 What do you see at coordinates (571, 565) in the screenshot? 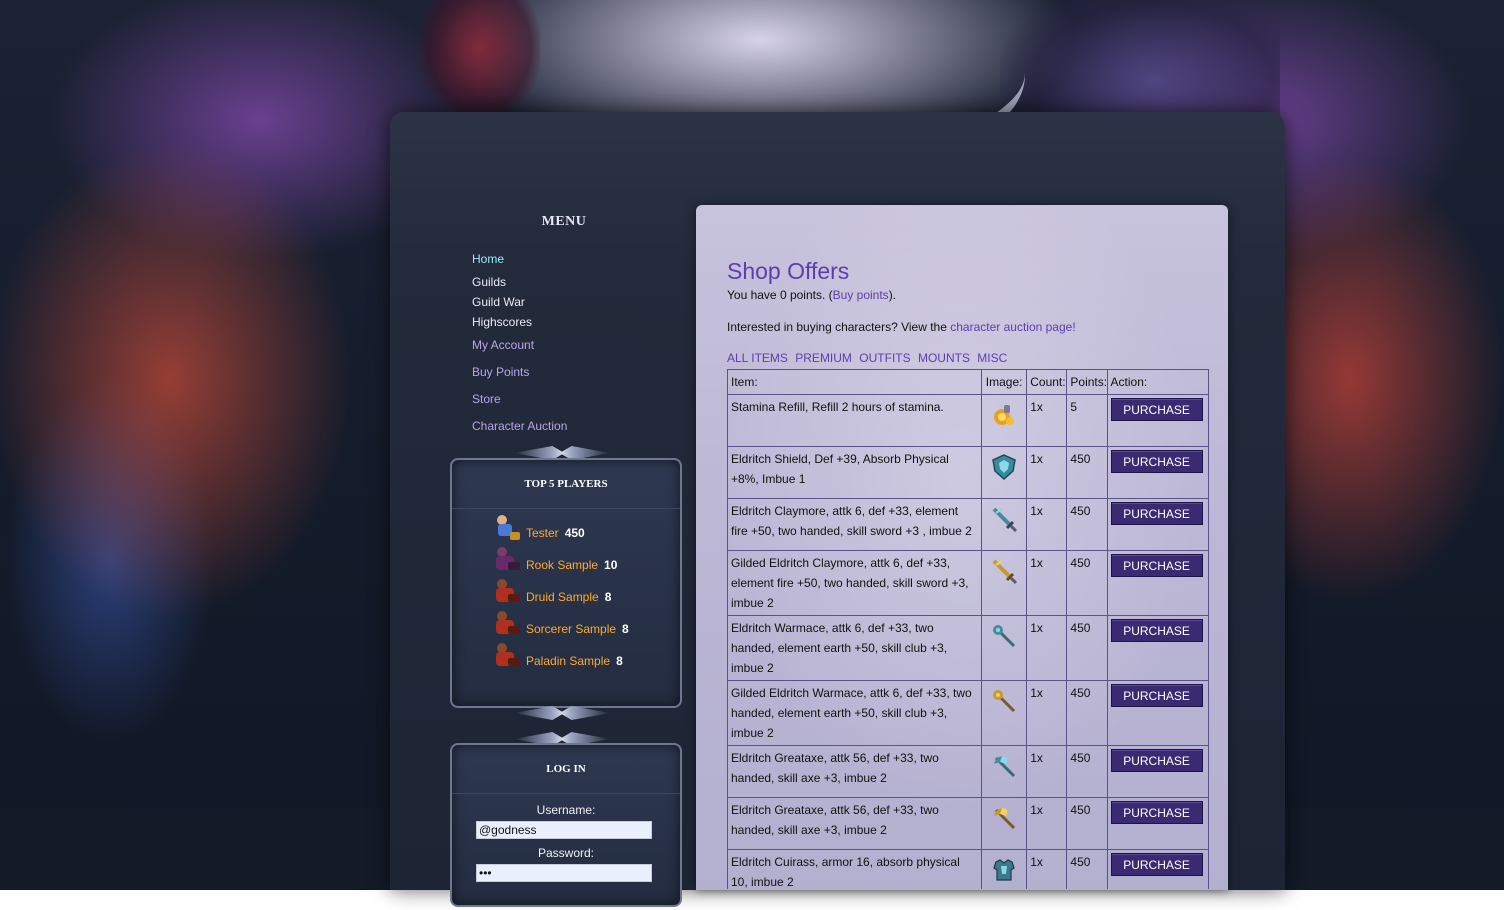
I see `player-name: Rook Sample 10` at bounding box center [571, 565].